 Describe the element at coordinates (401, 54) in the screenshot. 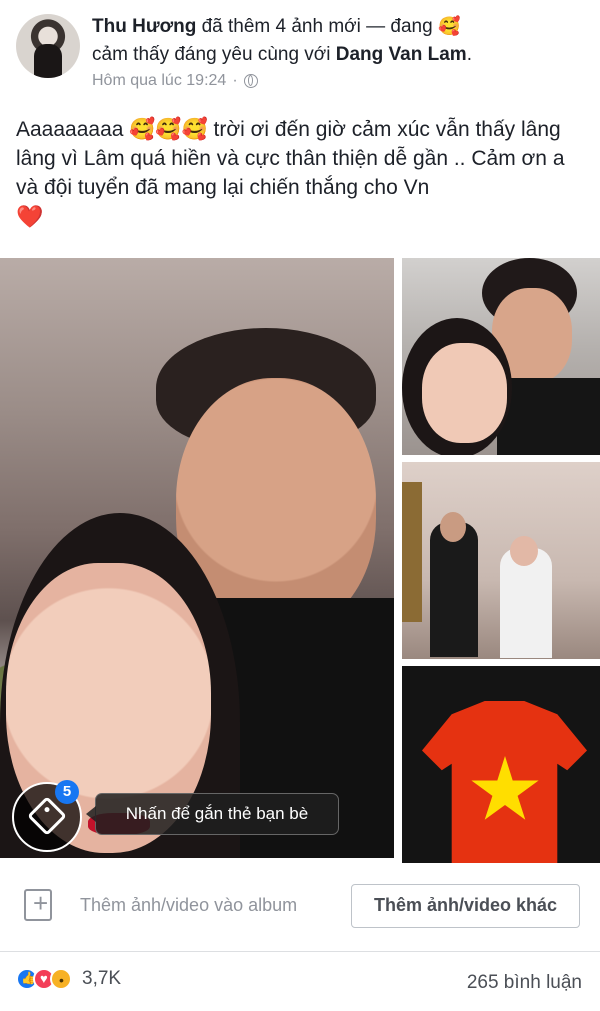

I see `tagged-person-link: Dang Van Lam` at that location.